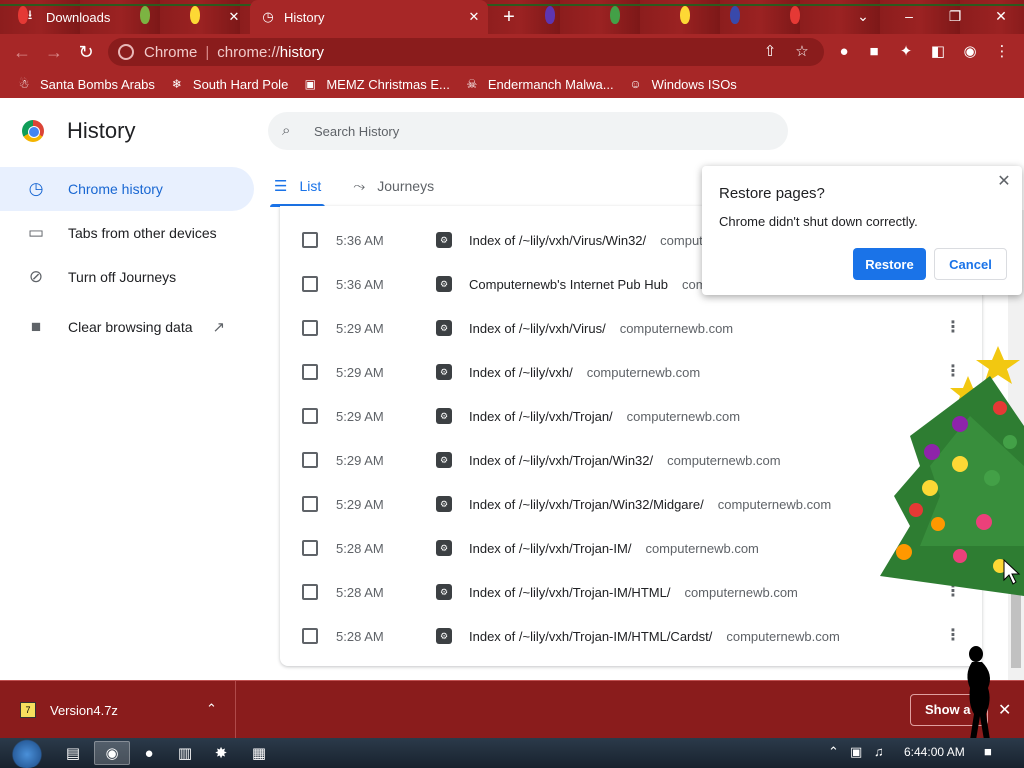  I want to click on show-hidden-icons-icon: ⌃, so click(833, 752).